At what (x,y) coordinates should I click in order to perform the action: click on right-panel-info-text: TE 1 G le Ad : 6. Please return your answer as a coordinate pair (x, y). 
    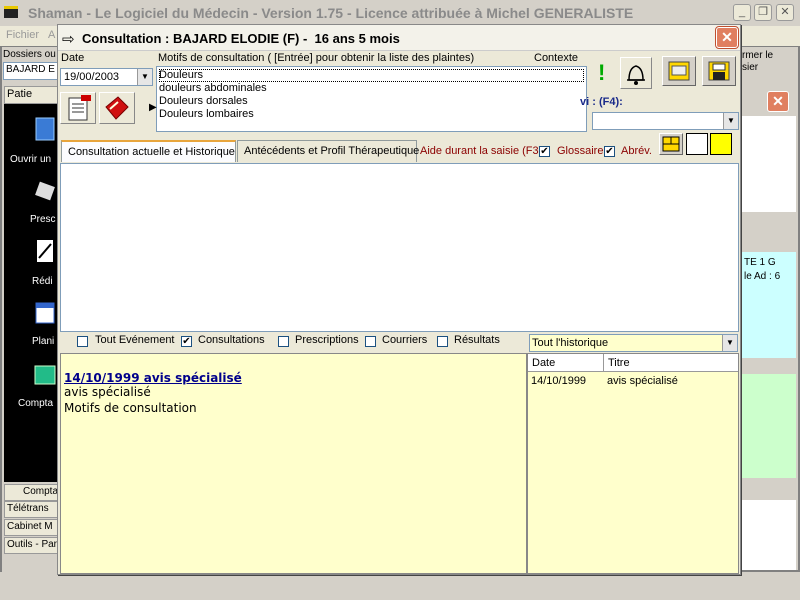
    Looking at the image, I should click on (762, 269).